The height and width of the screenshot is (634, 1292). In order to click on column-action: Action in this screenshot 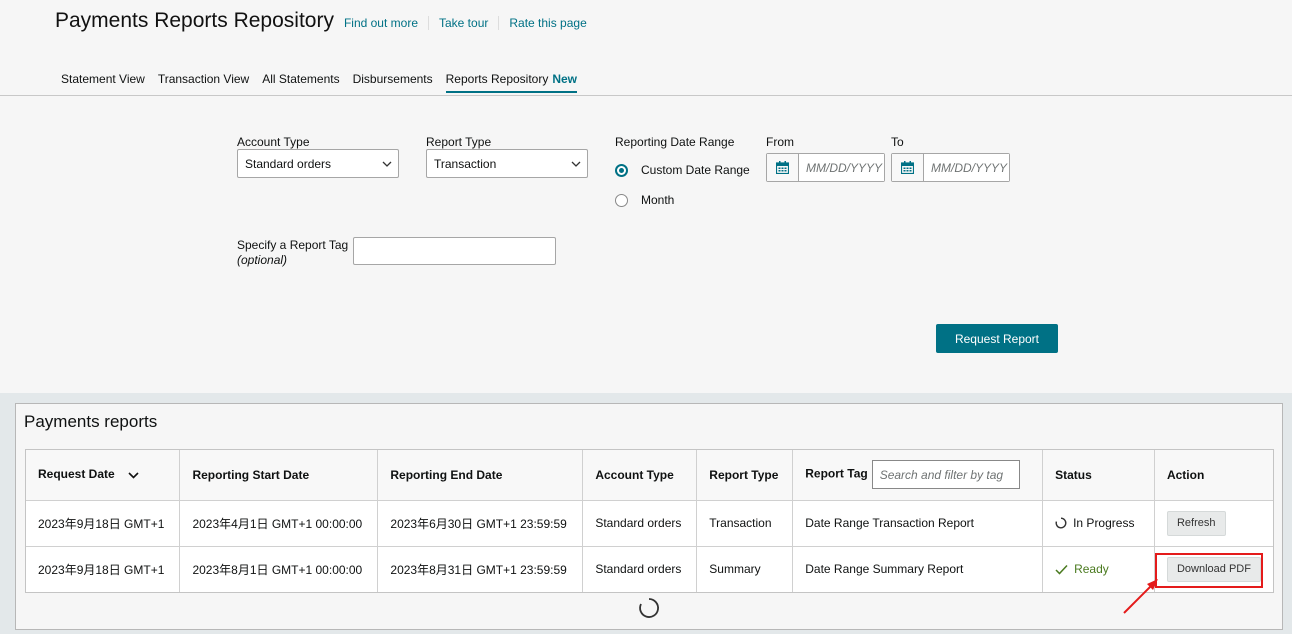, I will do `click(1185, 474)`.